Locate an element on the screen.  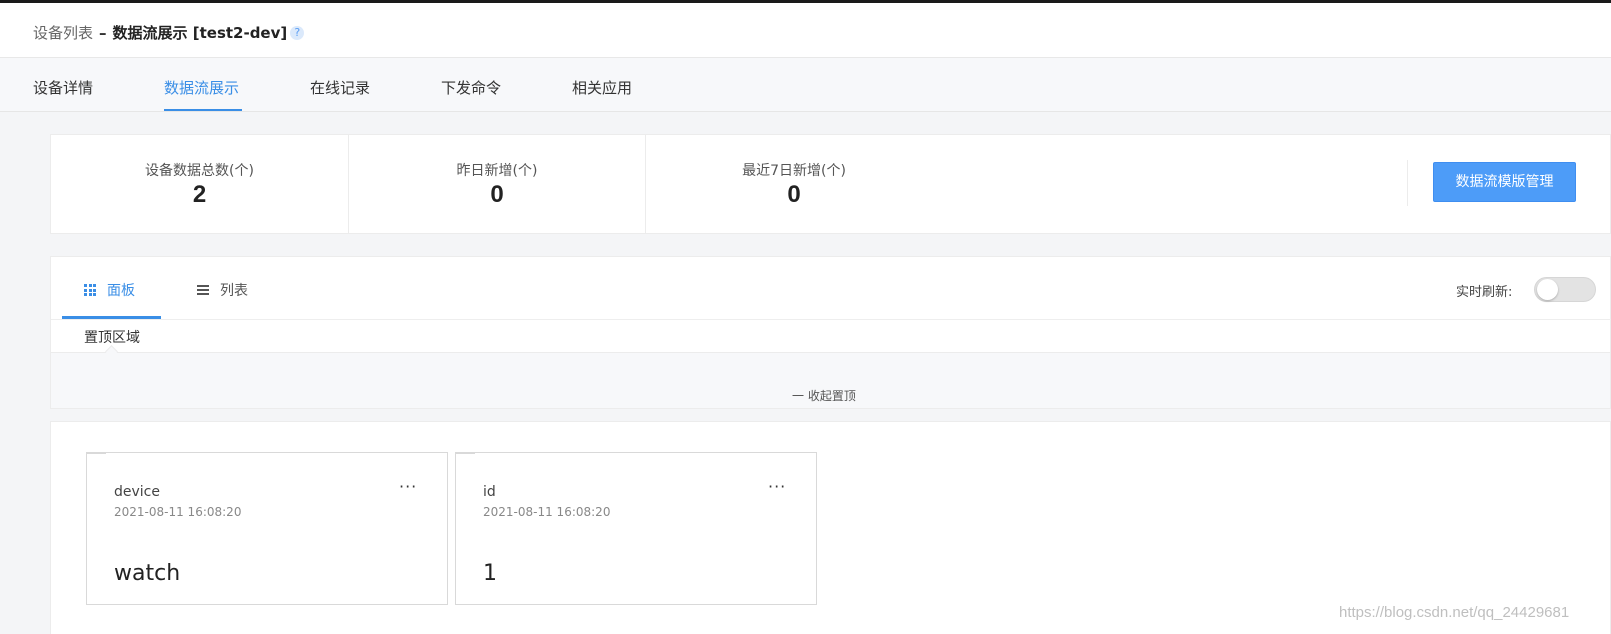
view-tab-board-label: 面板 is located at coordinates (121, 291).